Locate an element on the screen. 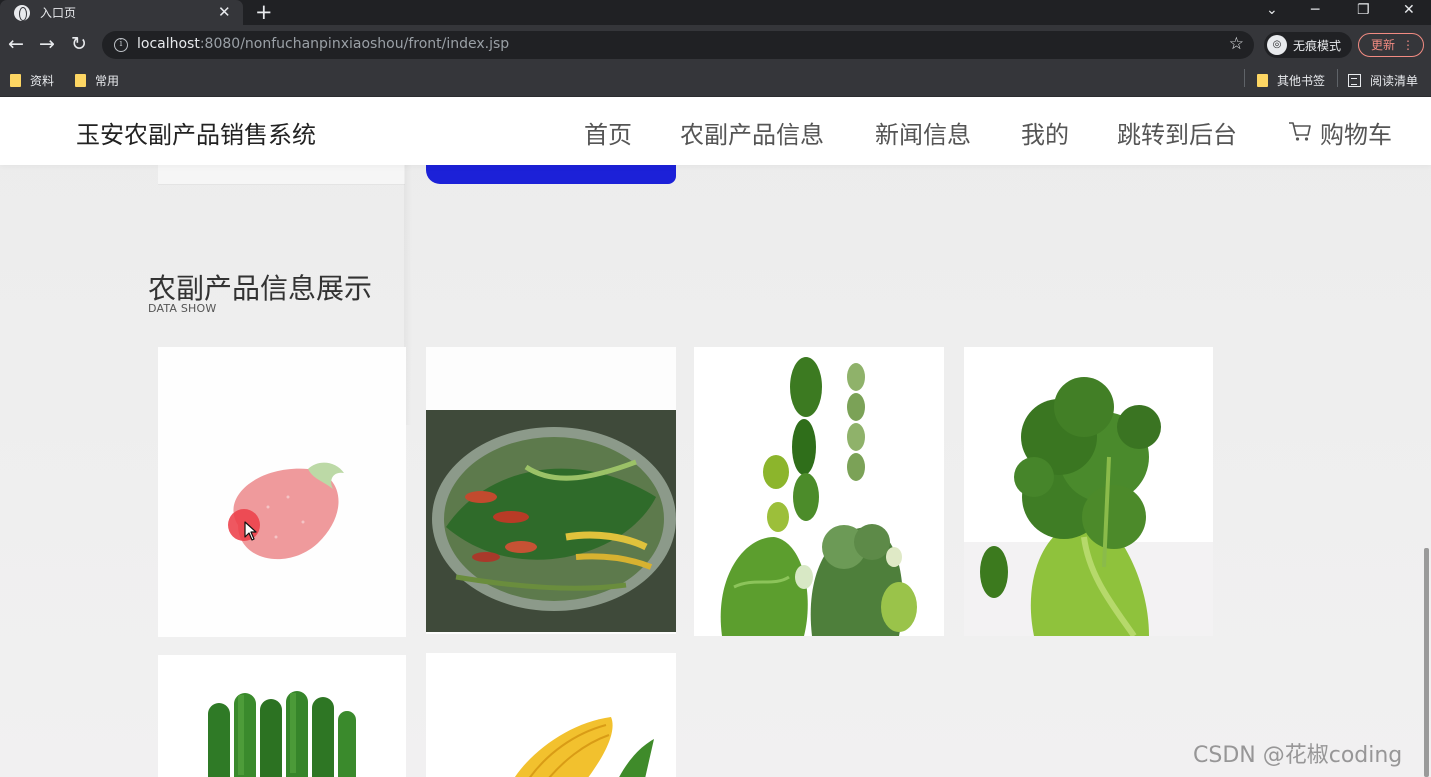 This screenshot has height=777, width=1431. watermark: CSDN @花椒coding is located at coordinates (1298, 755).